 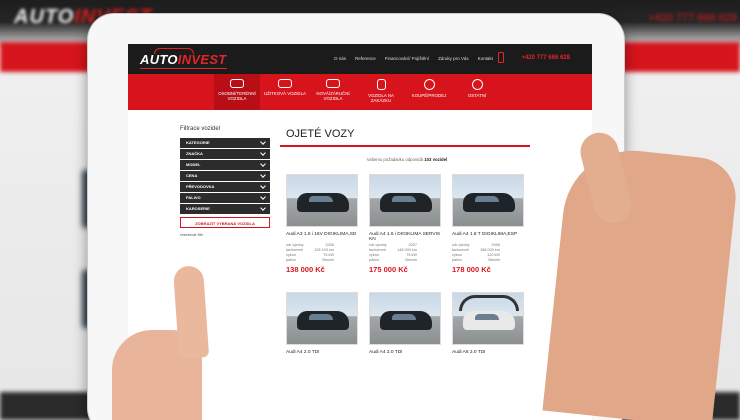 What do you see at coordinates (488, 355) in the screenshot?
I see `car-name: Audi A6 2.0 TDI` at bounding box center [488, 355].